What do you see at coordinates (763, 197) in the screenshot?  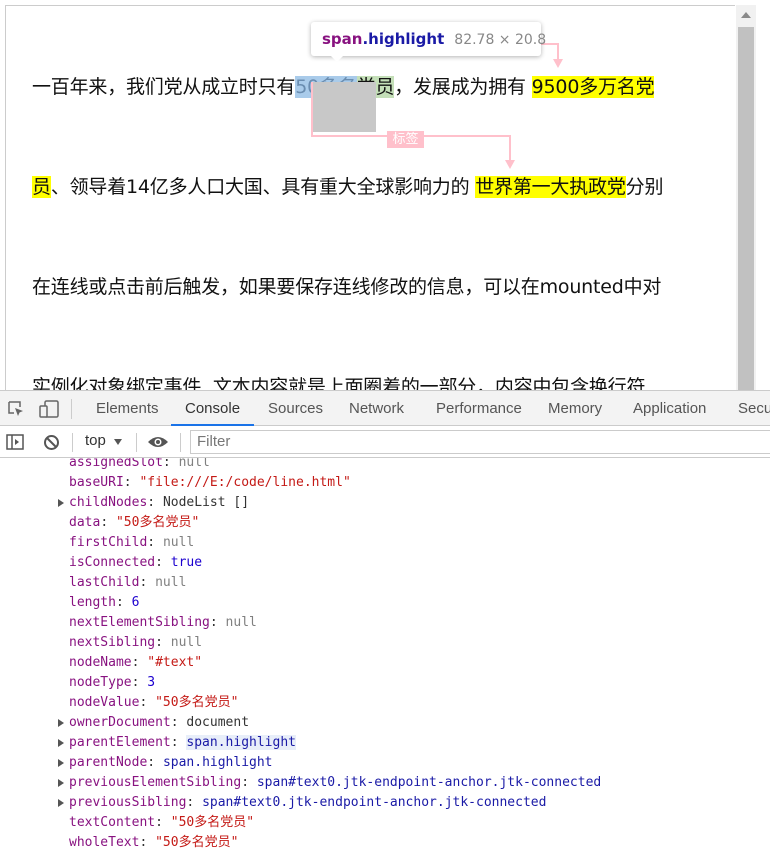 I see `right-margin` at bounding box center [763, 197].